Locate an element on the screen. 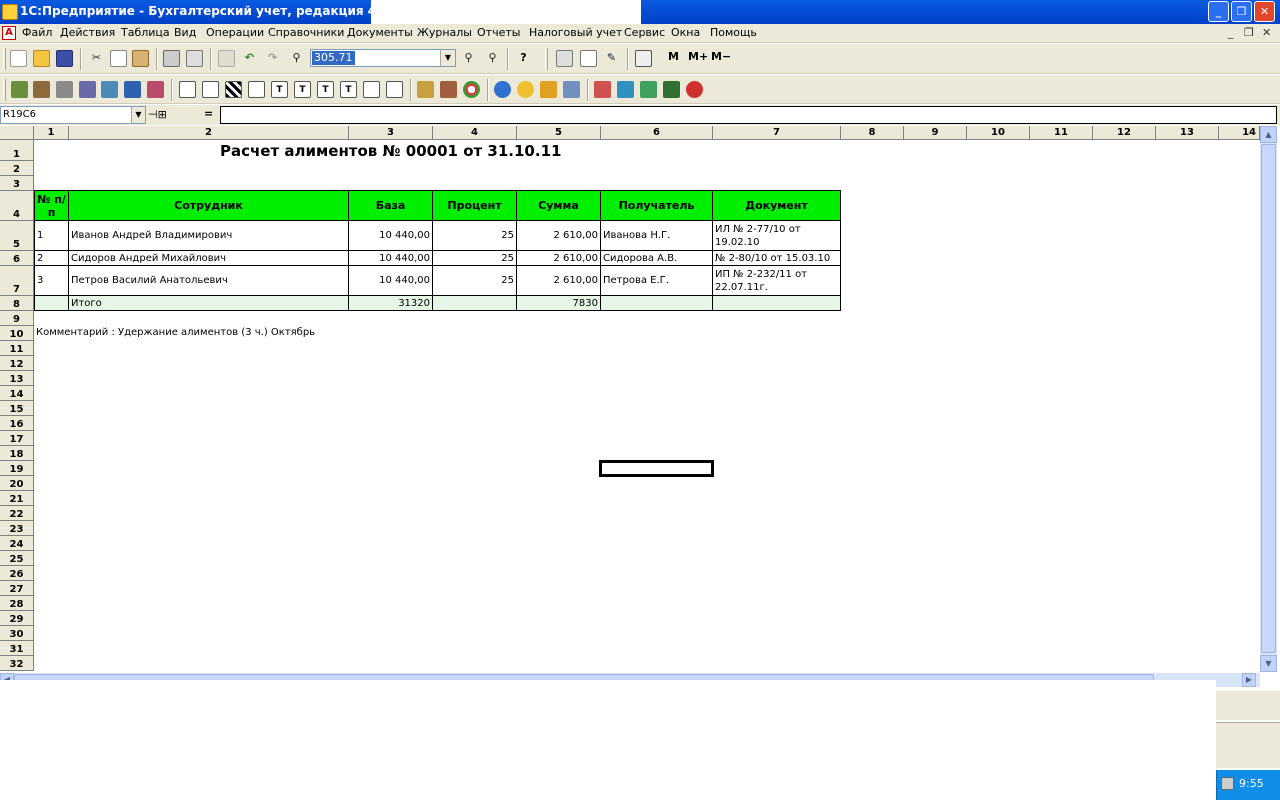 Image resolution: width=1280 pixels, height=800 pixels. row-header: 5 is located at coordinates (17, 236).